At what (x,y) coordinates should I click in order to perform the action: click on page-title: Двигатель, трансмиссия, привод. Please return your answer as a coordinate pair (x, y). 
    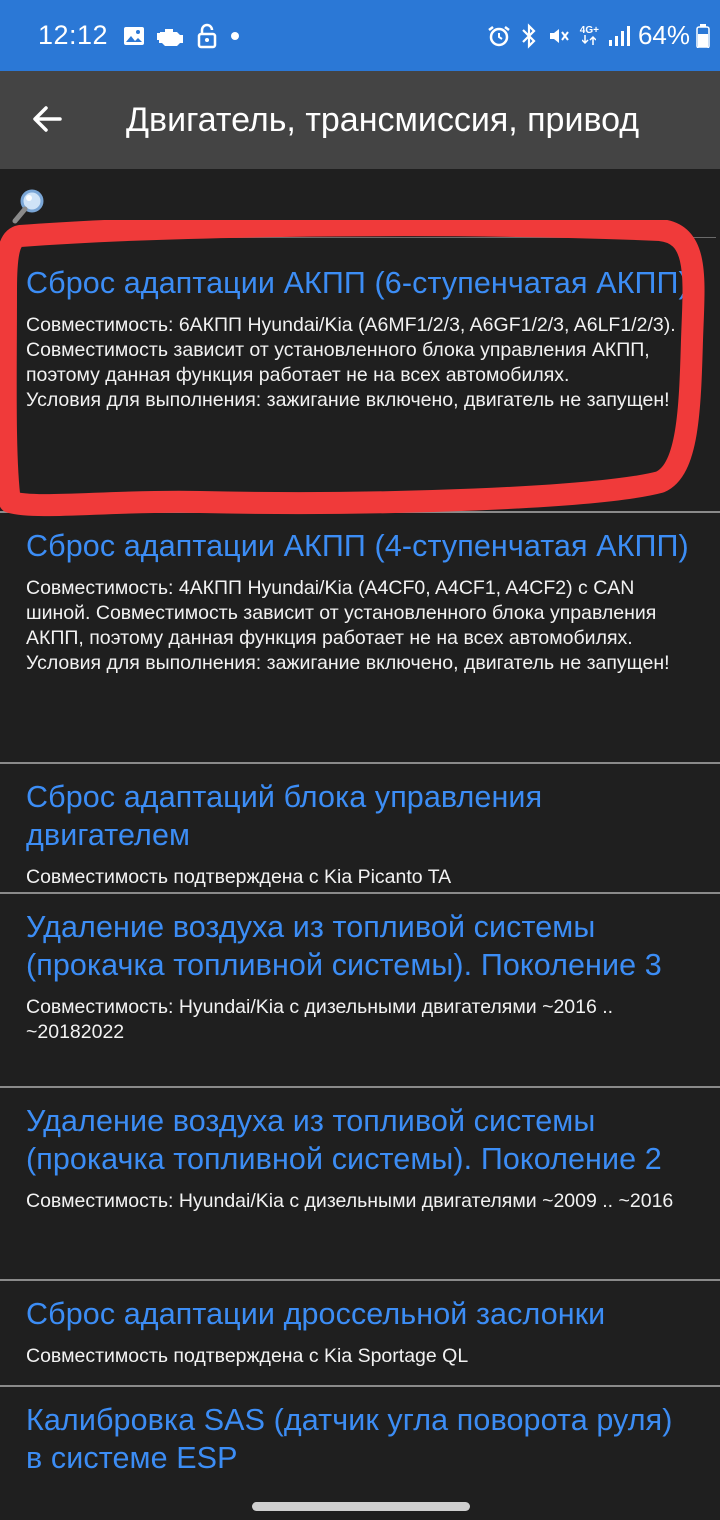
    Looking at the image, I should click on (383, 120).